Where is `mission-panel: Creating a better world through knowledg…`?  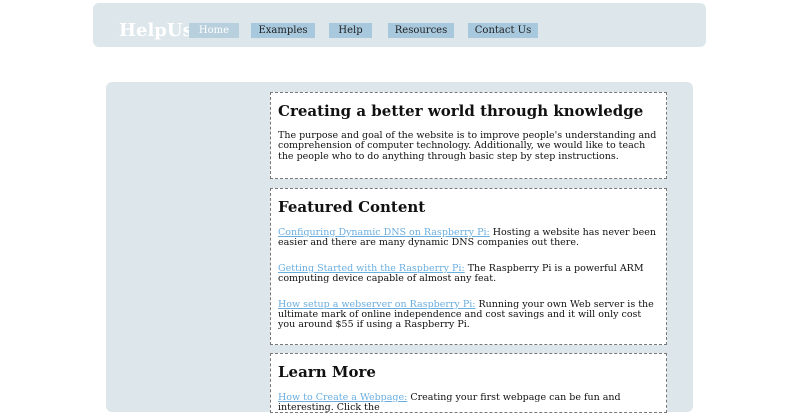
mission-panel: Creating a better world through knowledg… is located at coordinates (468, 135).